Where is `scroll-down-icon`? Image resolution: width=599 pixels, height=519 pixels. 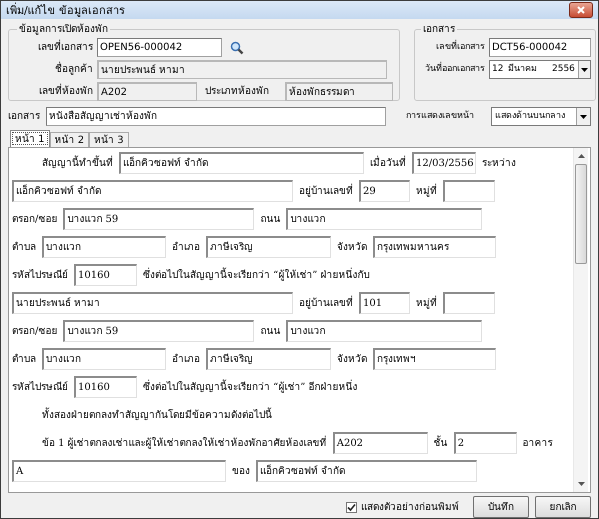 scroll-down-icon is located at coordinates (581, 484).